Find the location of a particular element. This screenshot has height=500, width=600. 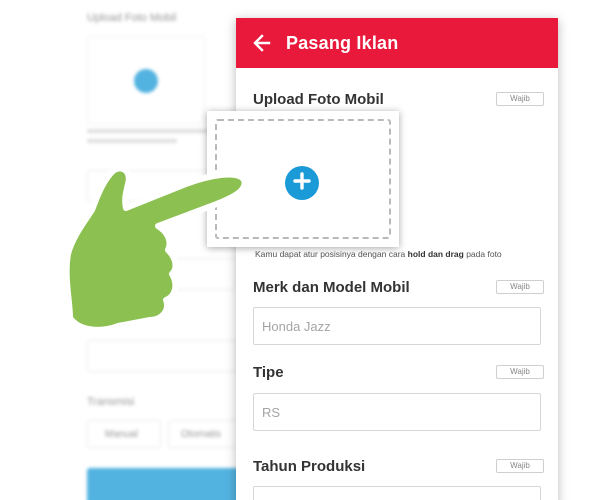

merk-model-label: Merk dan Model Mobil is located at coordinates (331, 287).